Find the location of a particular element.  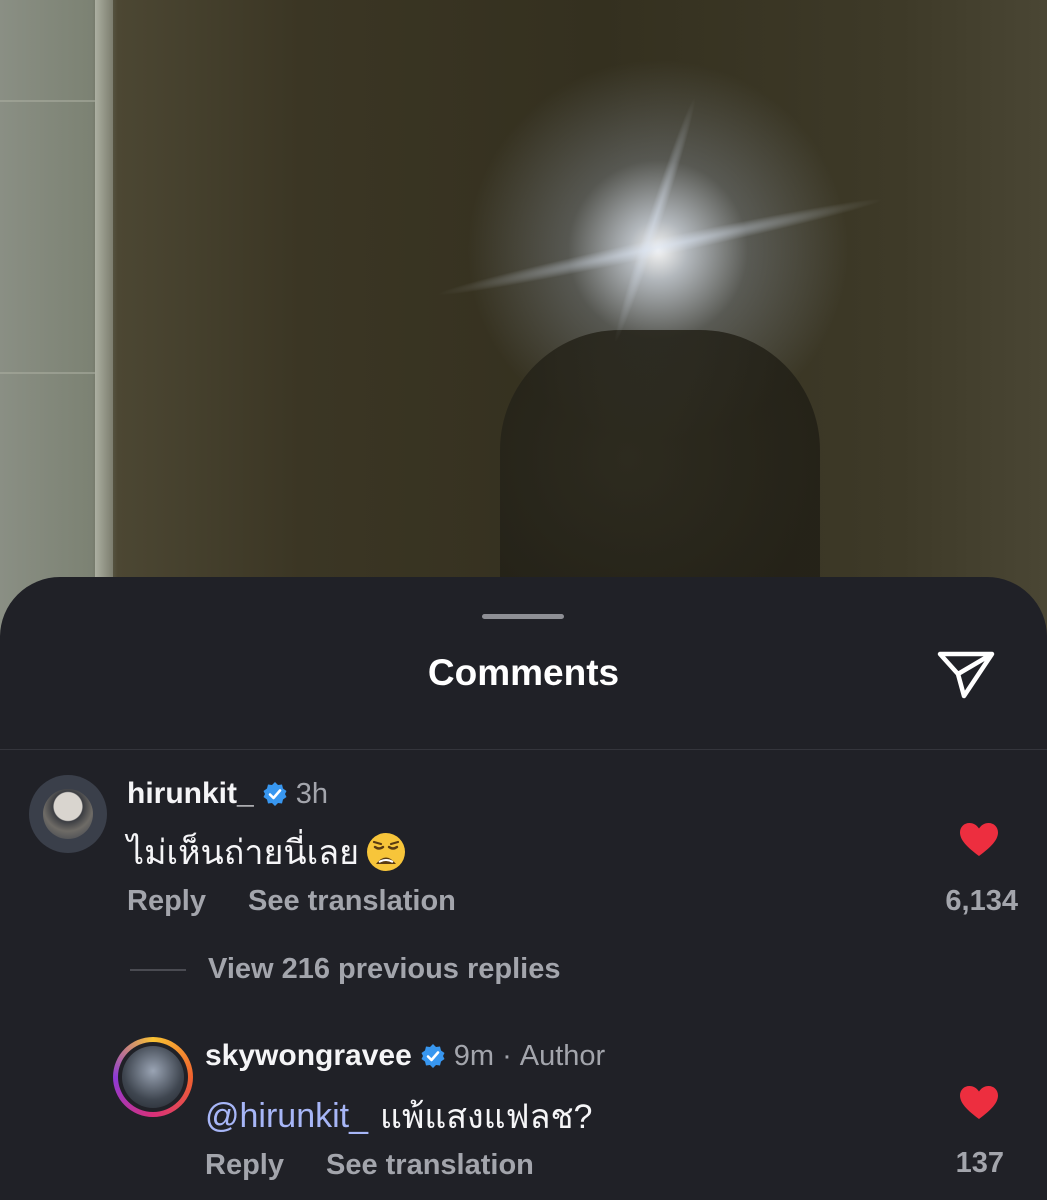

comment-body: แพ้แสงแฟลช? is located at coordinates (486, 1117).